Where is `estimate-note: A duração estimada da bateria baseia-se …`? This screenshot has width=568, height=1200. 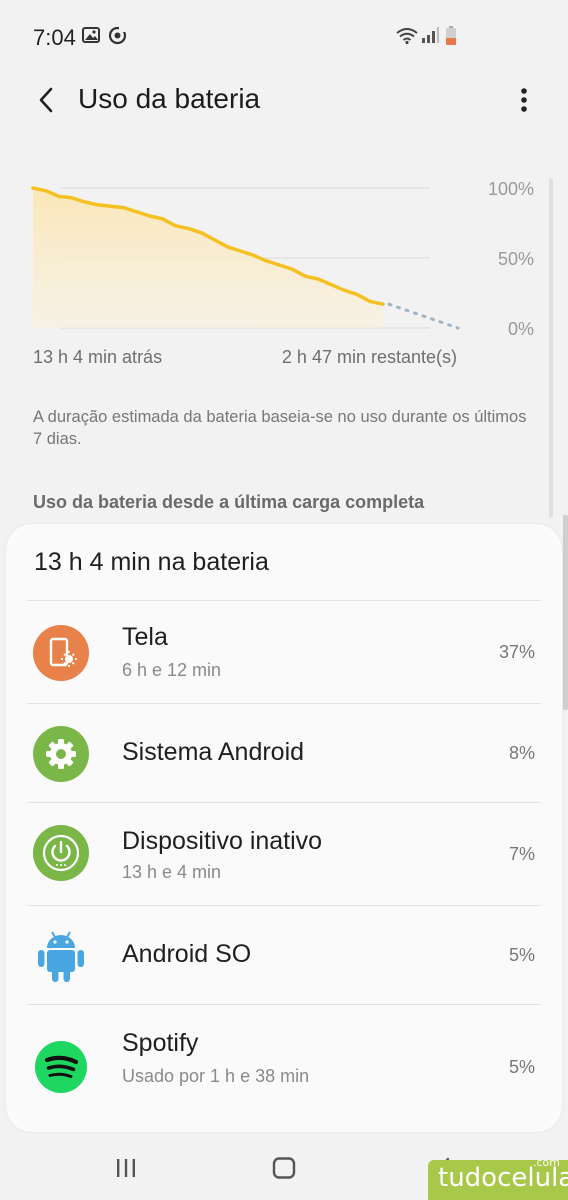 estimate-note: A duração estimada da bateria baseia-se … is located at coordinates (280, 428).